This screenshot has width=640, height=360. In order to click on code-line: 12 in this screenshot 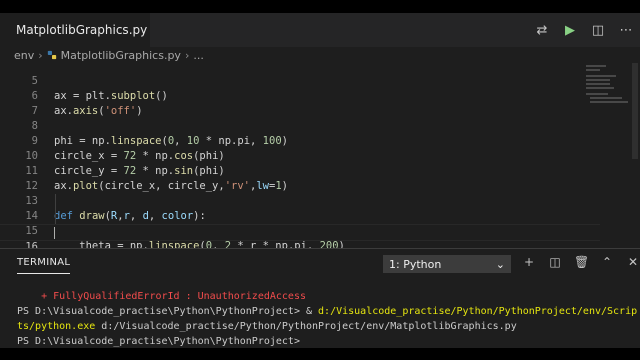, I will do `click(300, 178)`.